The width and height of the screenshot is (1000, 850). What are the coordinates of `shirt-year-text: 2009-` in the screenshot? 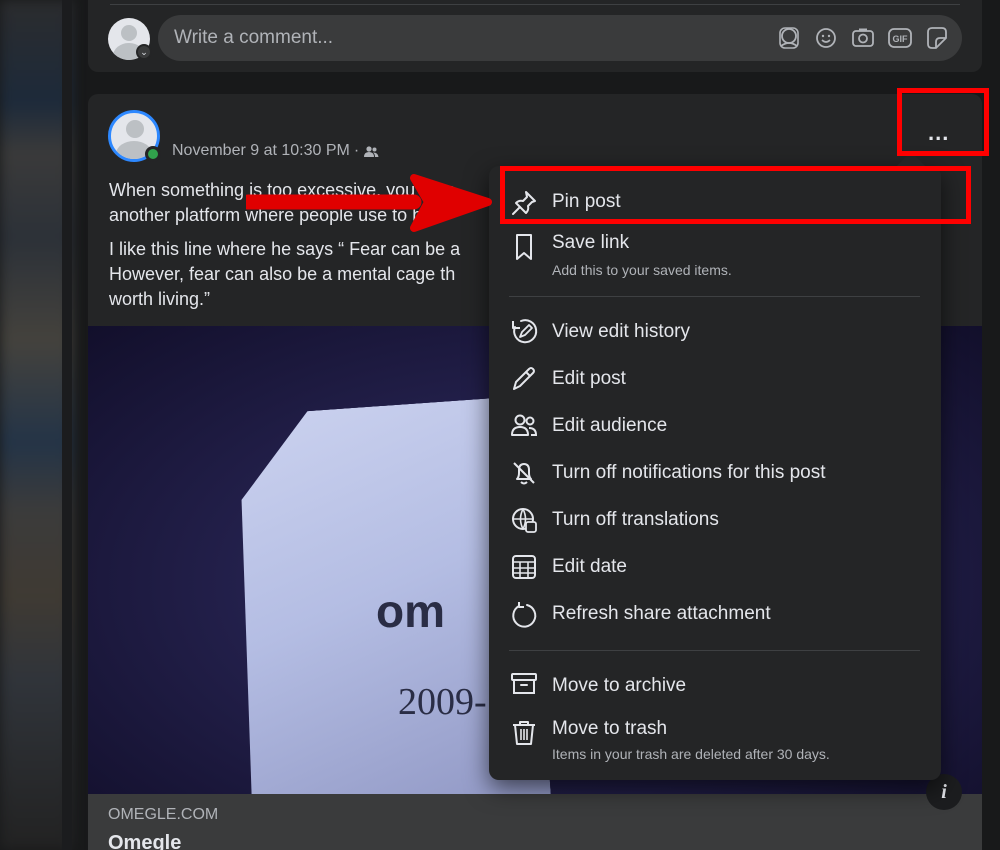 It's located at (442, 702).